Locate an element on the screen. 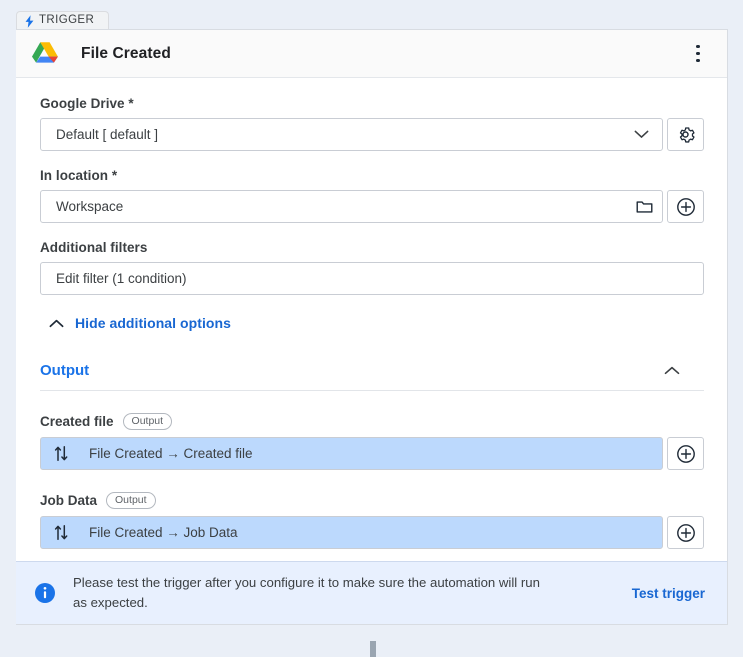 The width and height of the screenshot is (743, 657). folder-icon is located at coordinates (644, 207).